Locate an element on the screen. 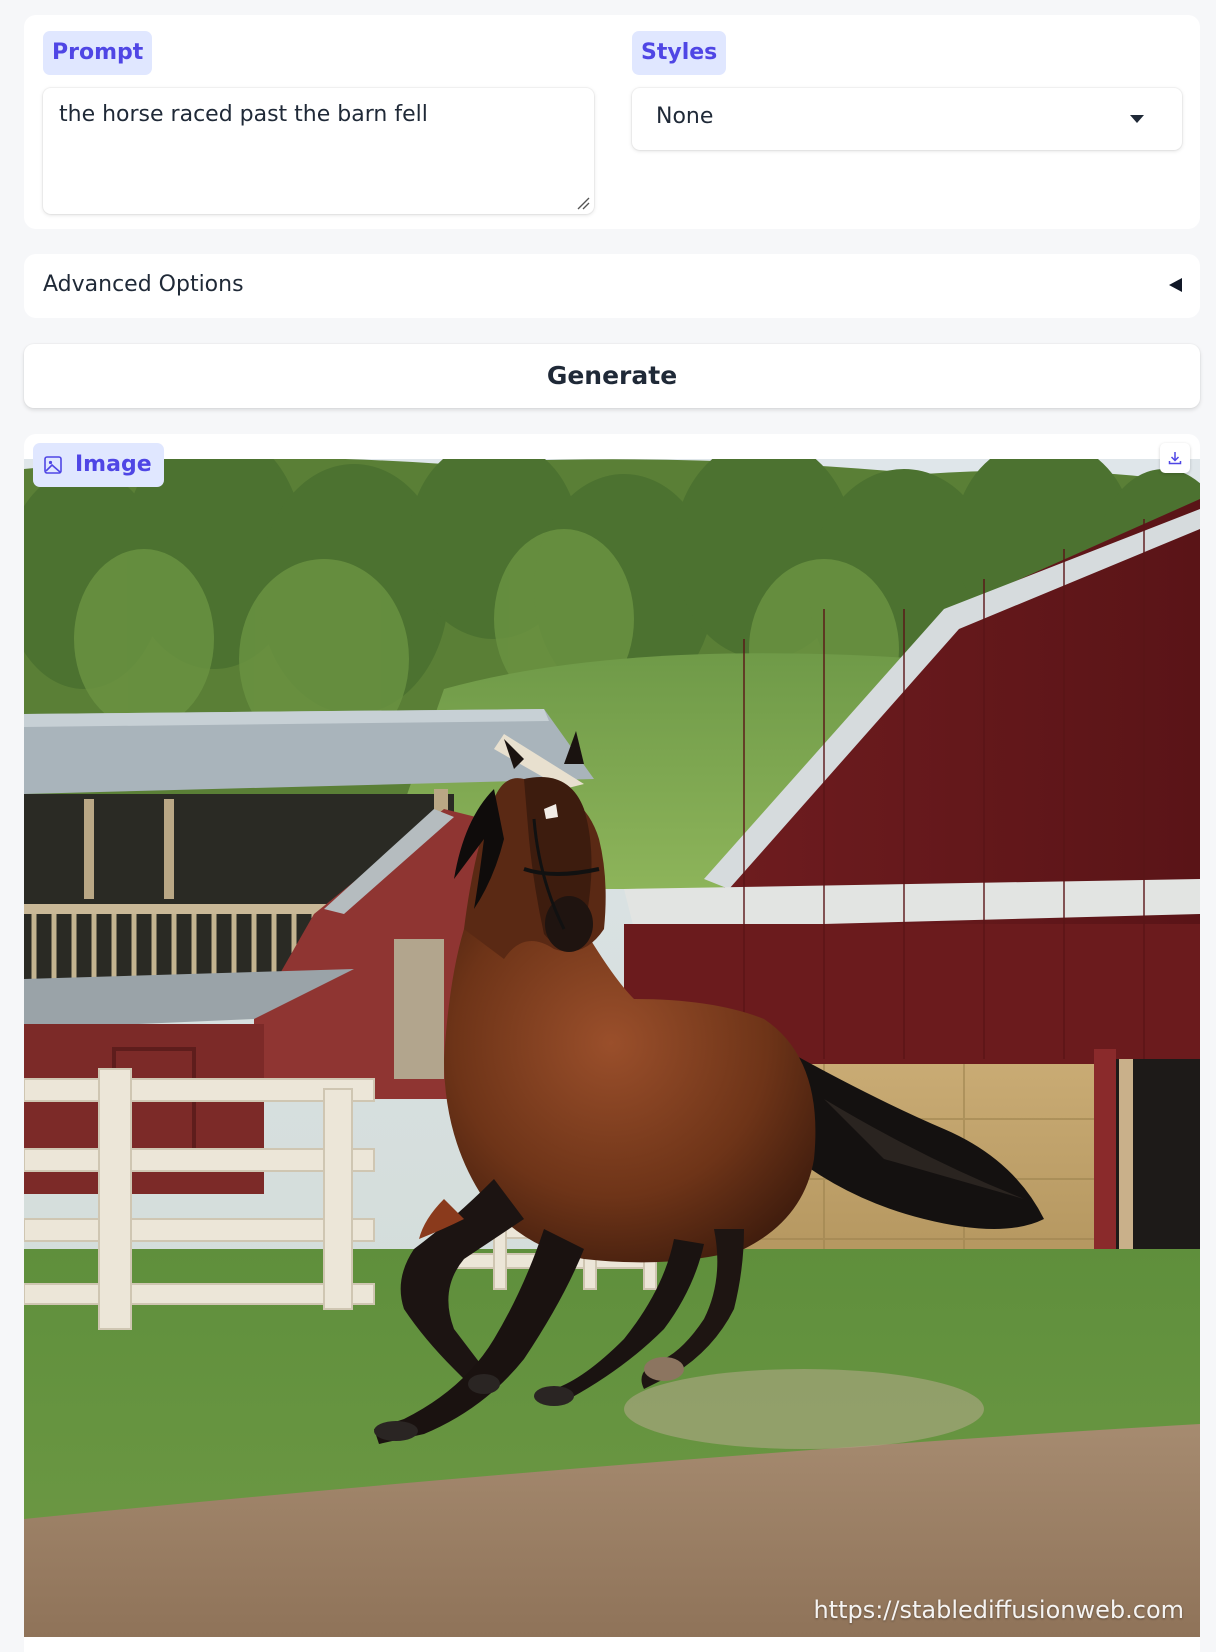 The height and width of the screenshot is (1652, 1216). styles-label: Styles is located at coordinates (679, 53).